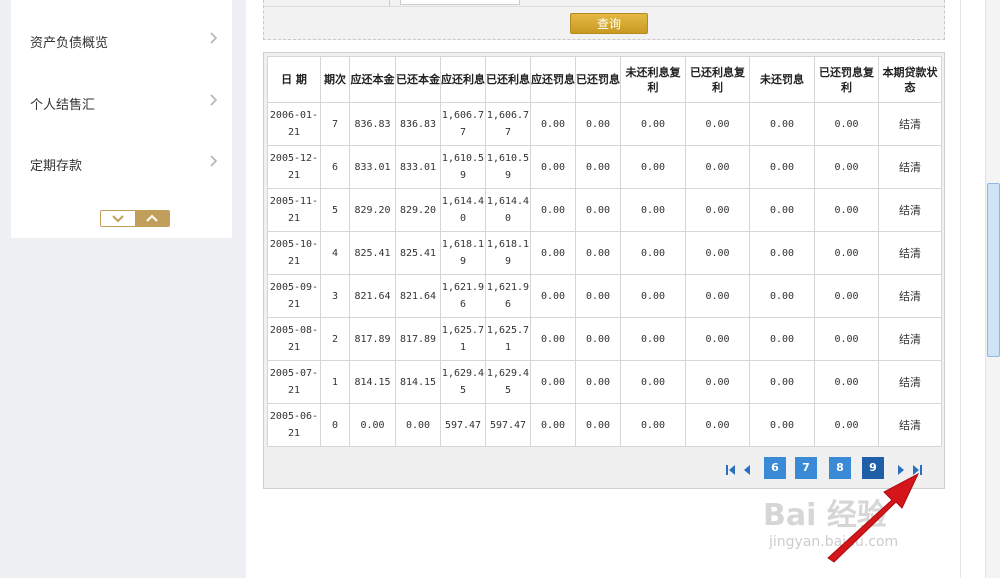 Image resolution: width=1000 pixels, height=578 pixels. Describe the element at coordinates (69, 43) in the screenshot. I see `sidebar-item-label: 资产负债概览` at that location.